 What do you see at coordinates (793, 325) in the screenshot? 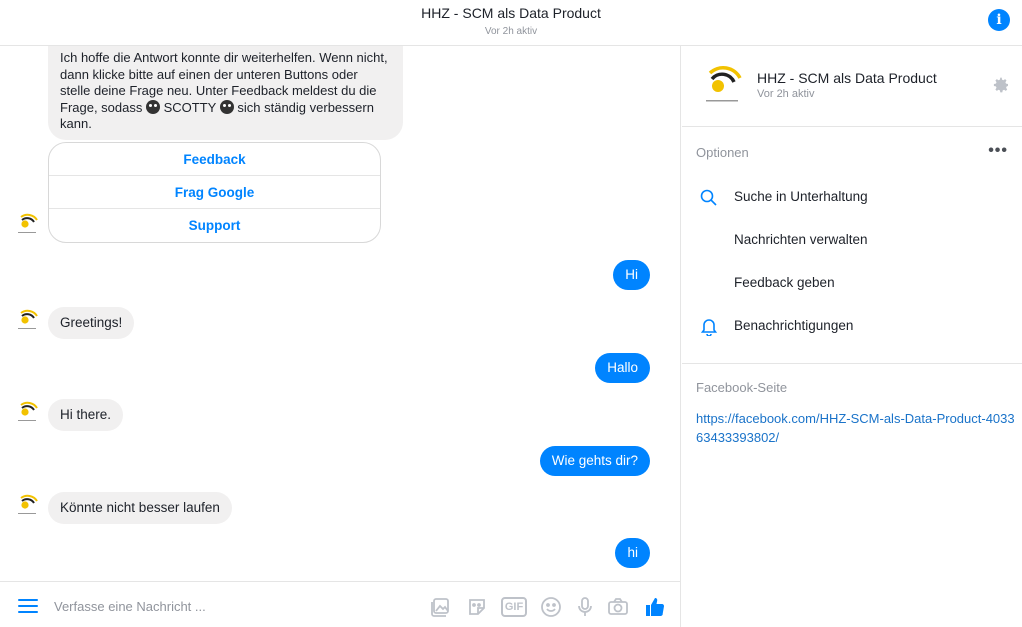
I see `notifications-option: Benachrichtigungen` at bounding box center [793, 325].